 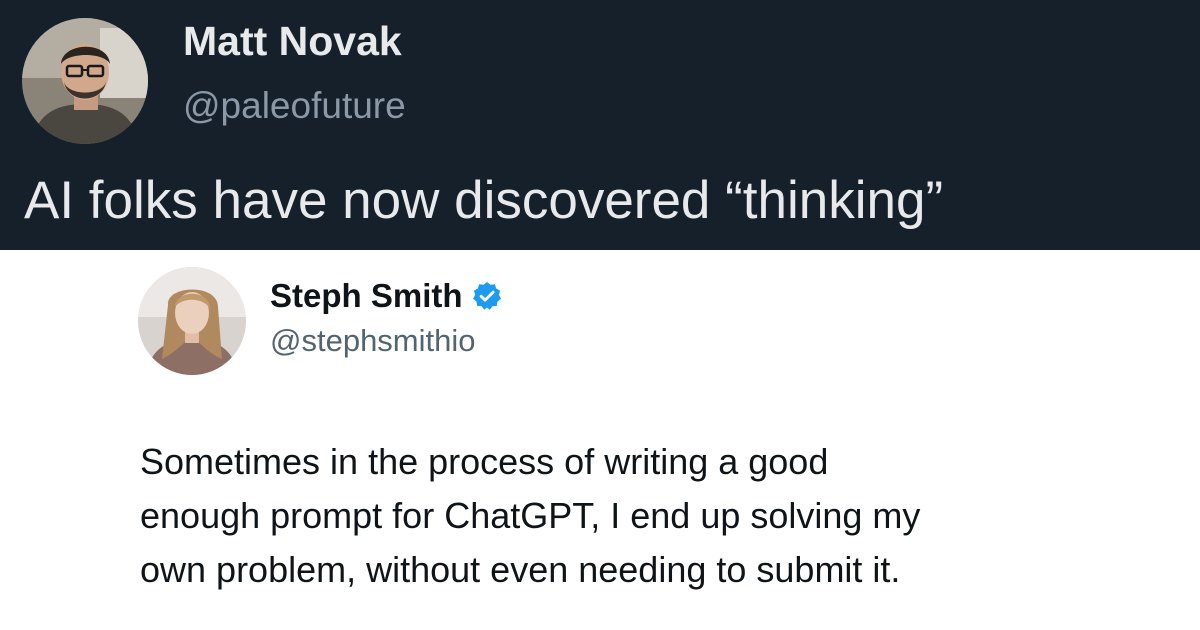 I want to click on user-handle: @paleofuture, so click(x=294, y=106).